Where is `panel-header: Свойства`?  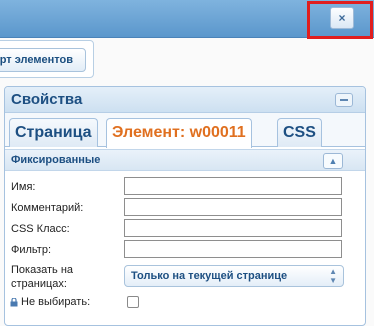
panel-header: Свойства is located at coordinates (185, 100).